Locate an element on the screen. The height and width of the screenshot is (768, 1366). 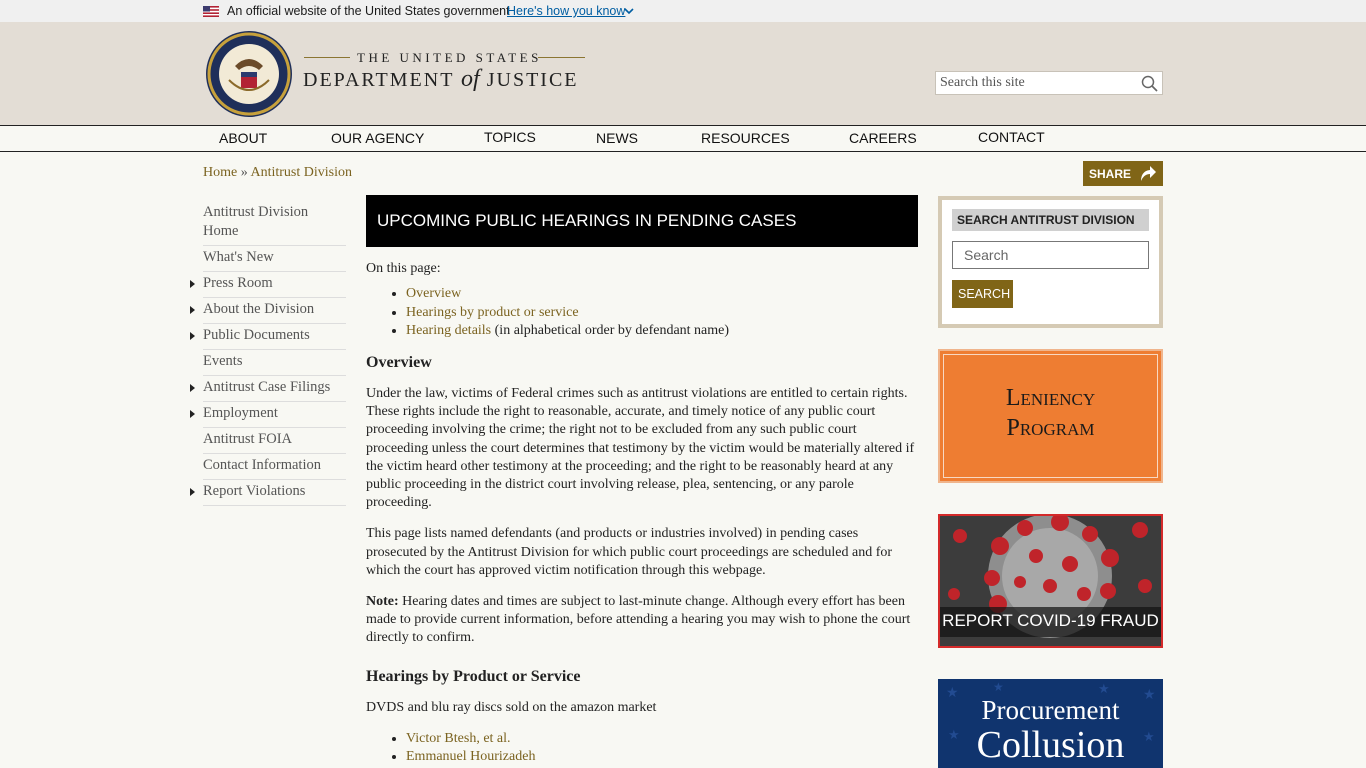
heres-how-you-know-link: Here's how you know is located at coordinates (566, 11).